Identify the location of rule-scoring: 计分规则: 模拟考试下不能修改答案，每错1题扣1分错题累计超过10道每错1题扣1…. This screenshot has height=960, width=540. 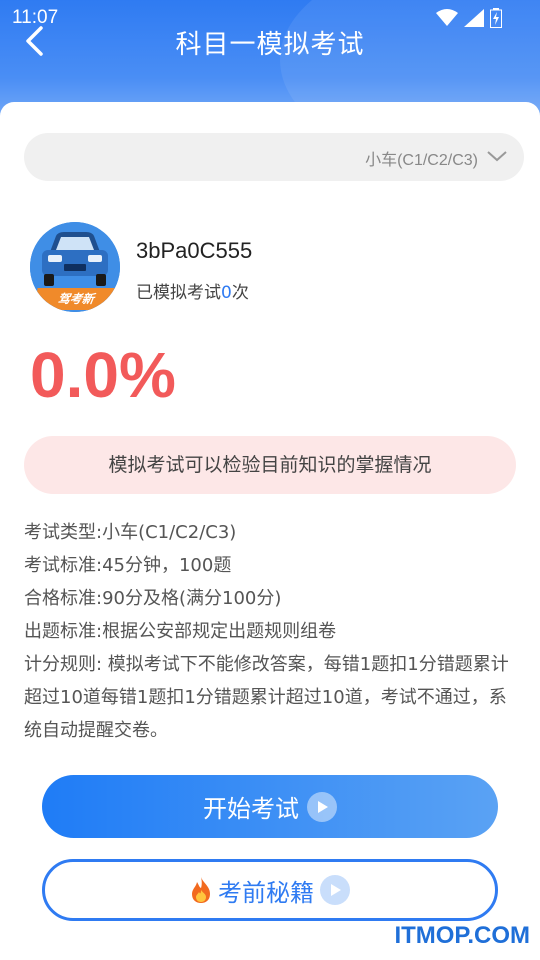
(266, 697).